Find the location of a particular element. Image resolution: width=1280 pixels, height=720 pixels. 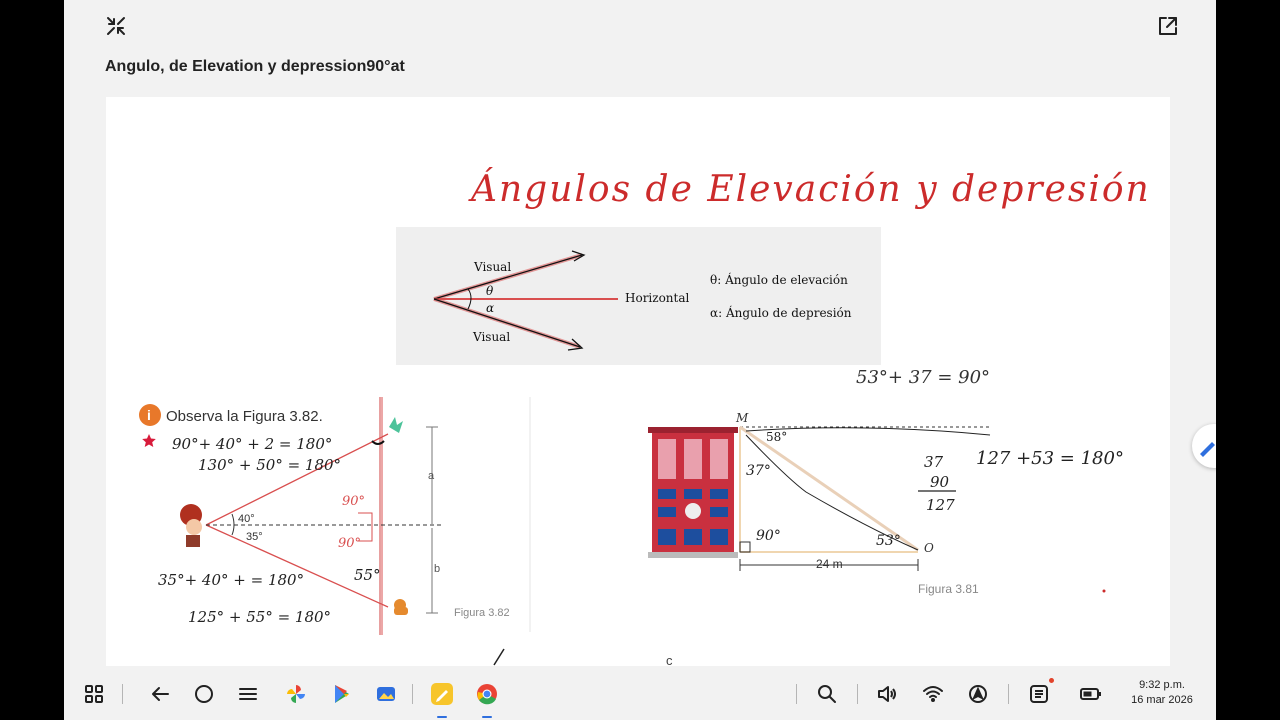

notes-icon is located at coordinates (442, 694).